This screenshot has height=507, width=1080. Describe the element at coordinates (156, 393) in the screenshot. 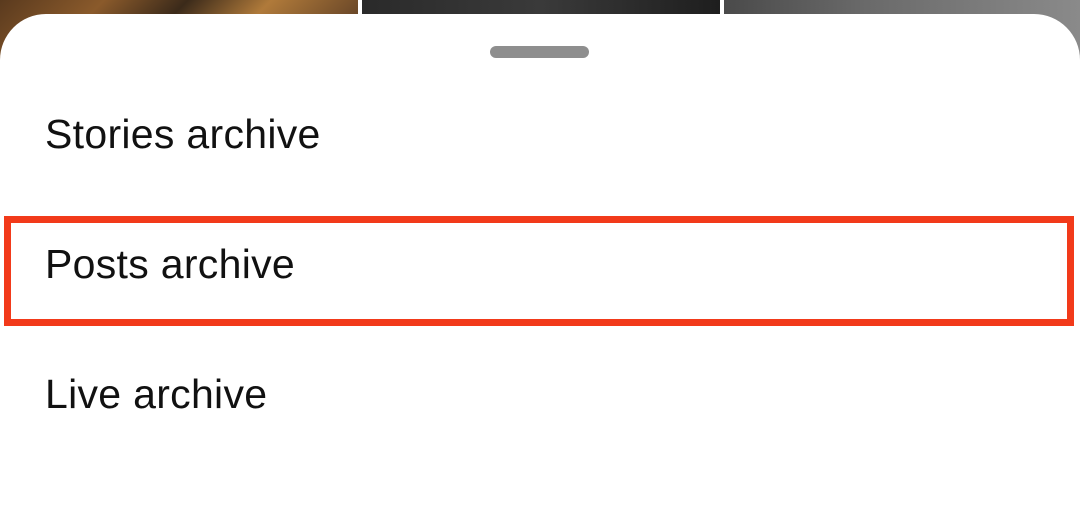

I see `menu-item-label: Live archive` at that location.